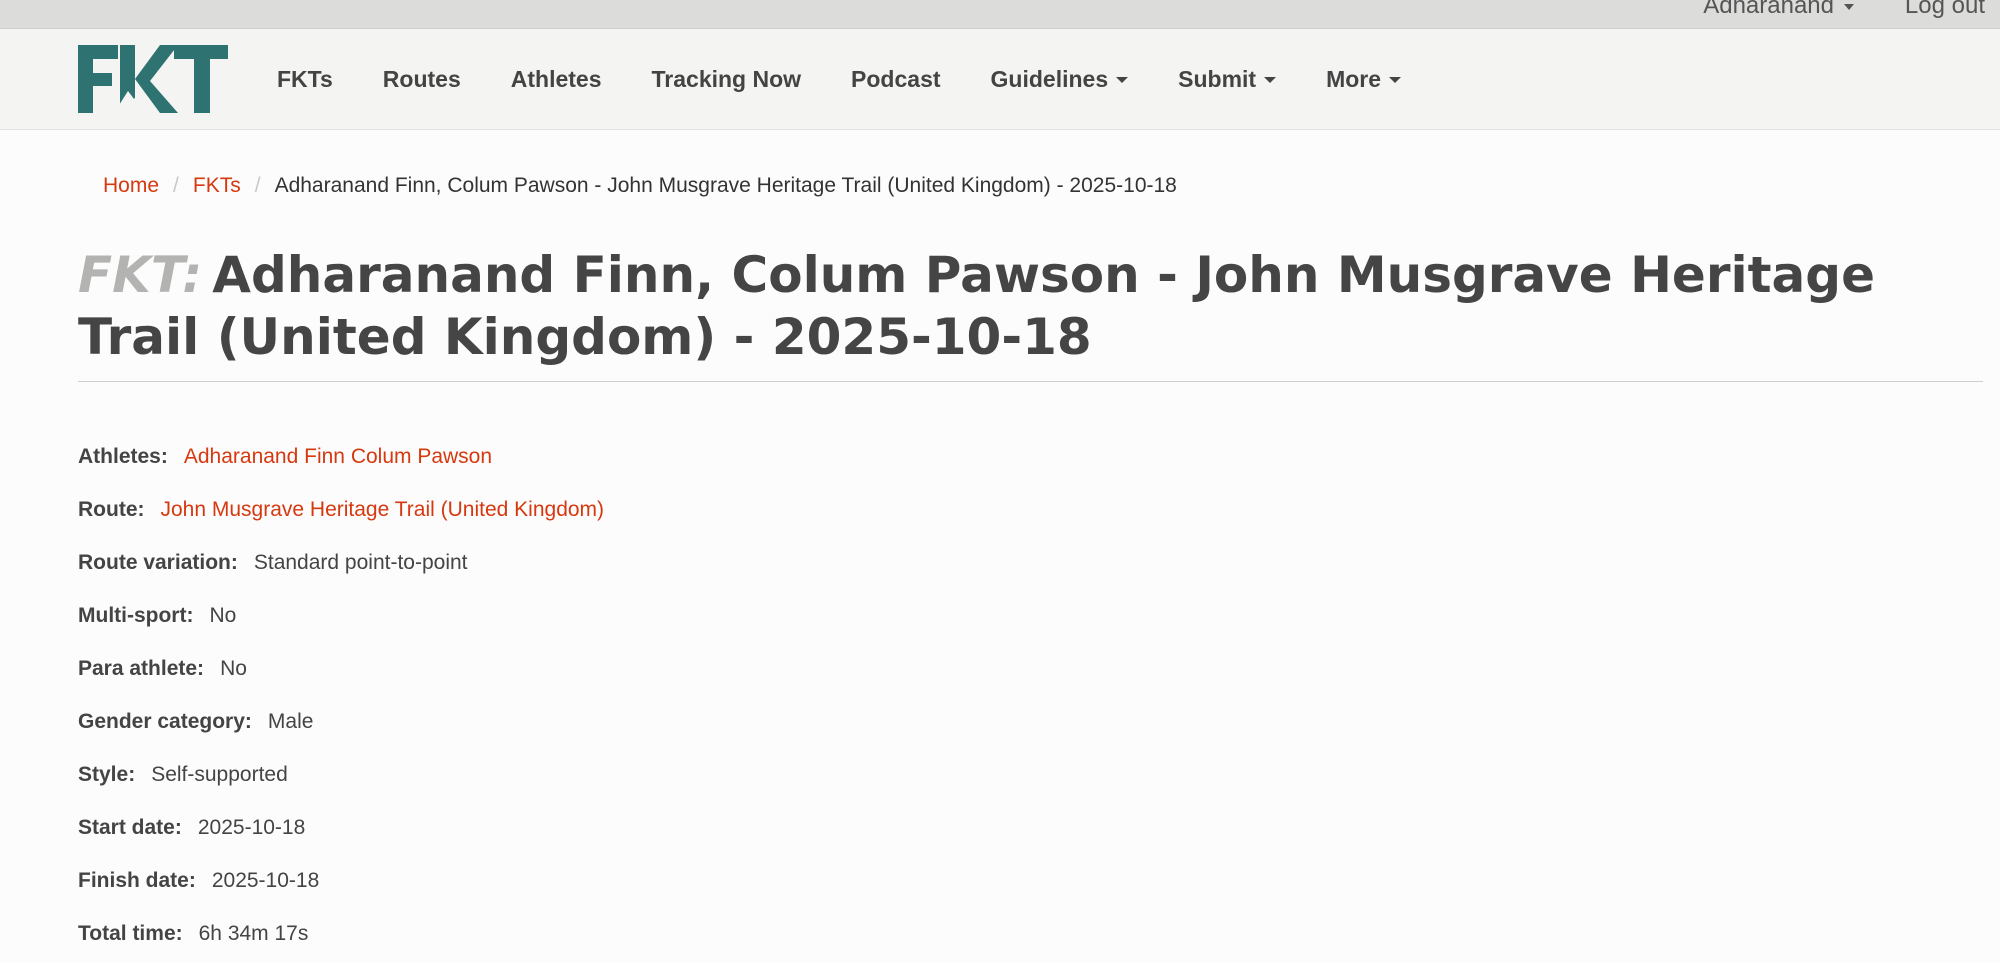  I want to click on detail-label: Route:, so click(111, 509).